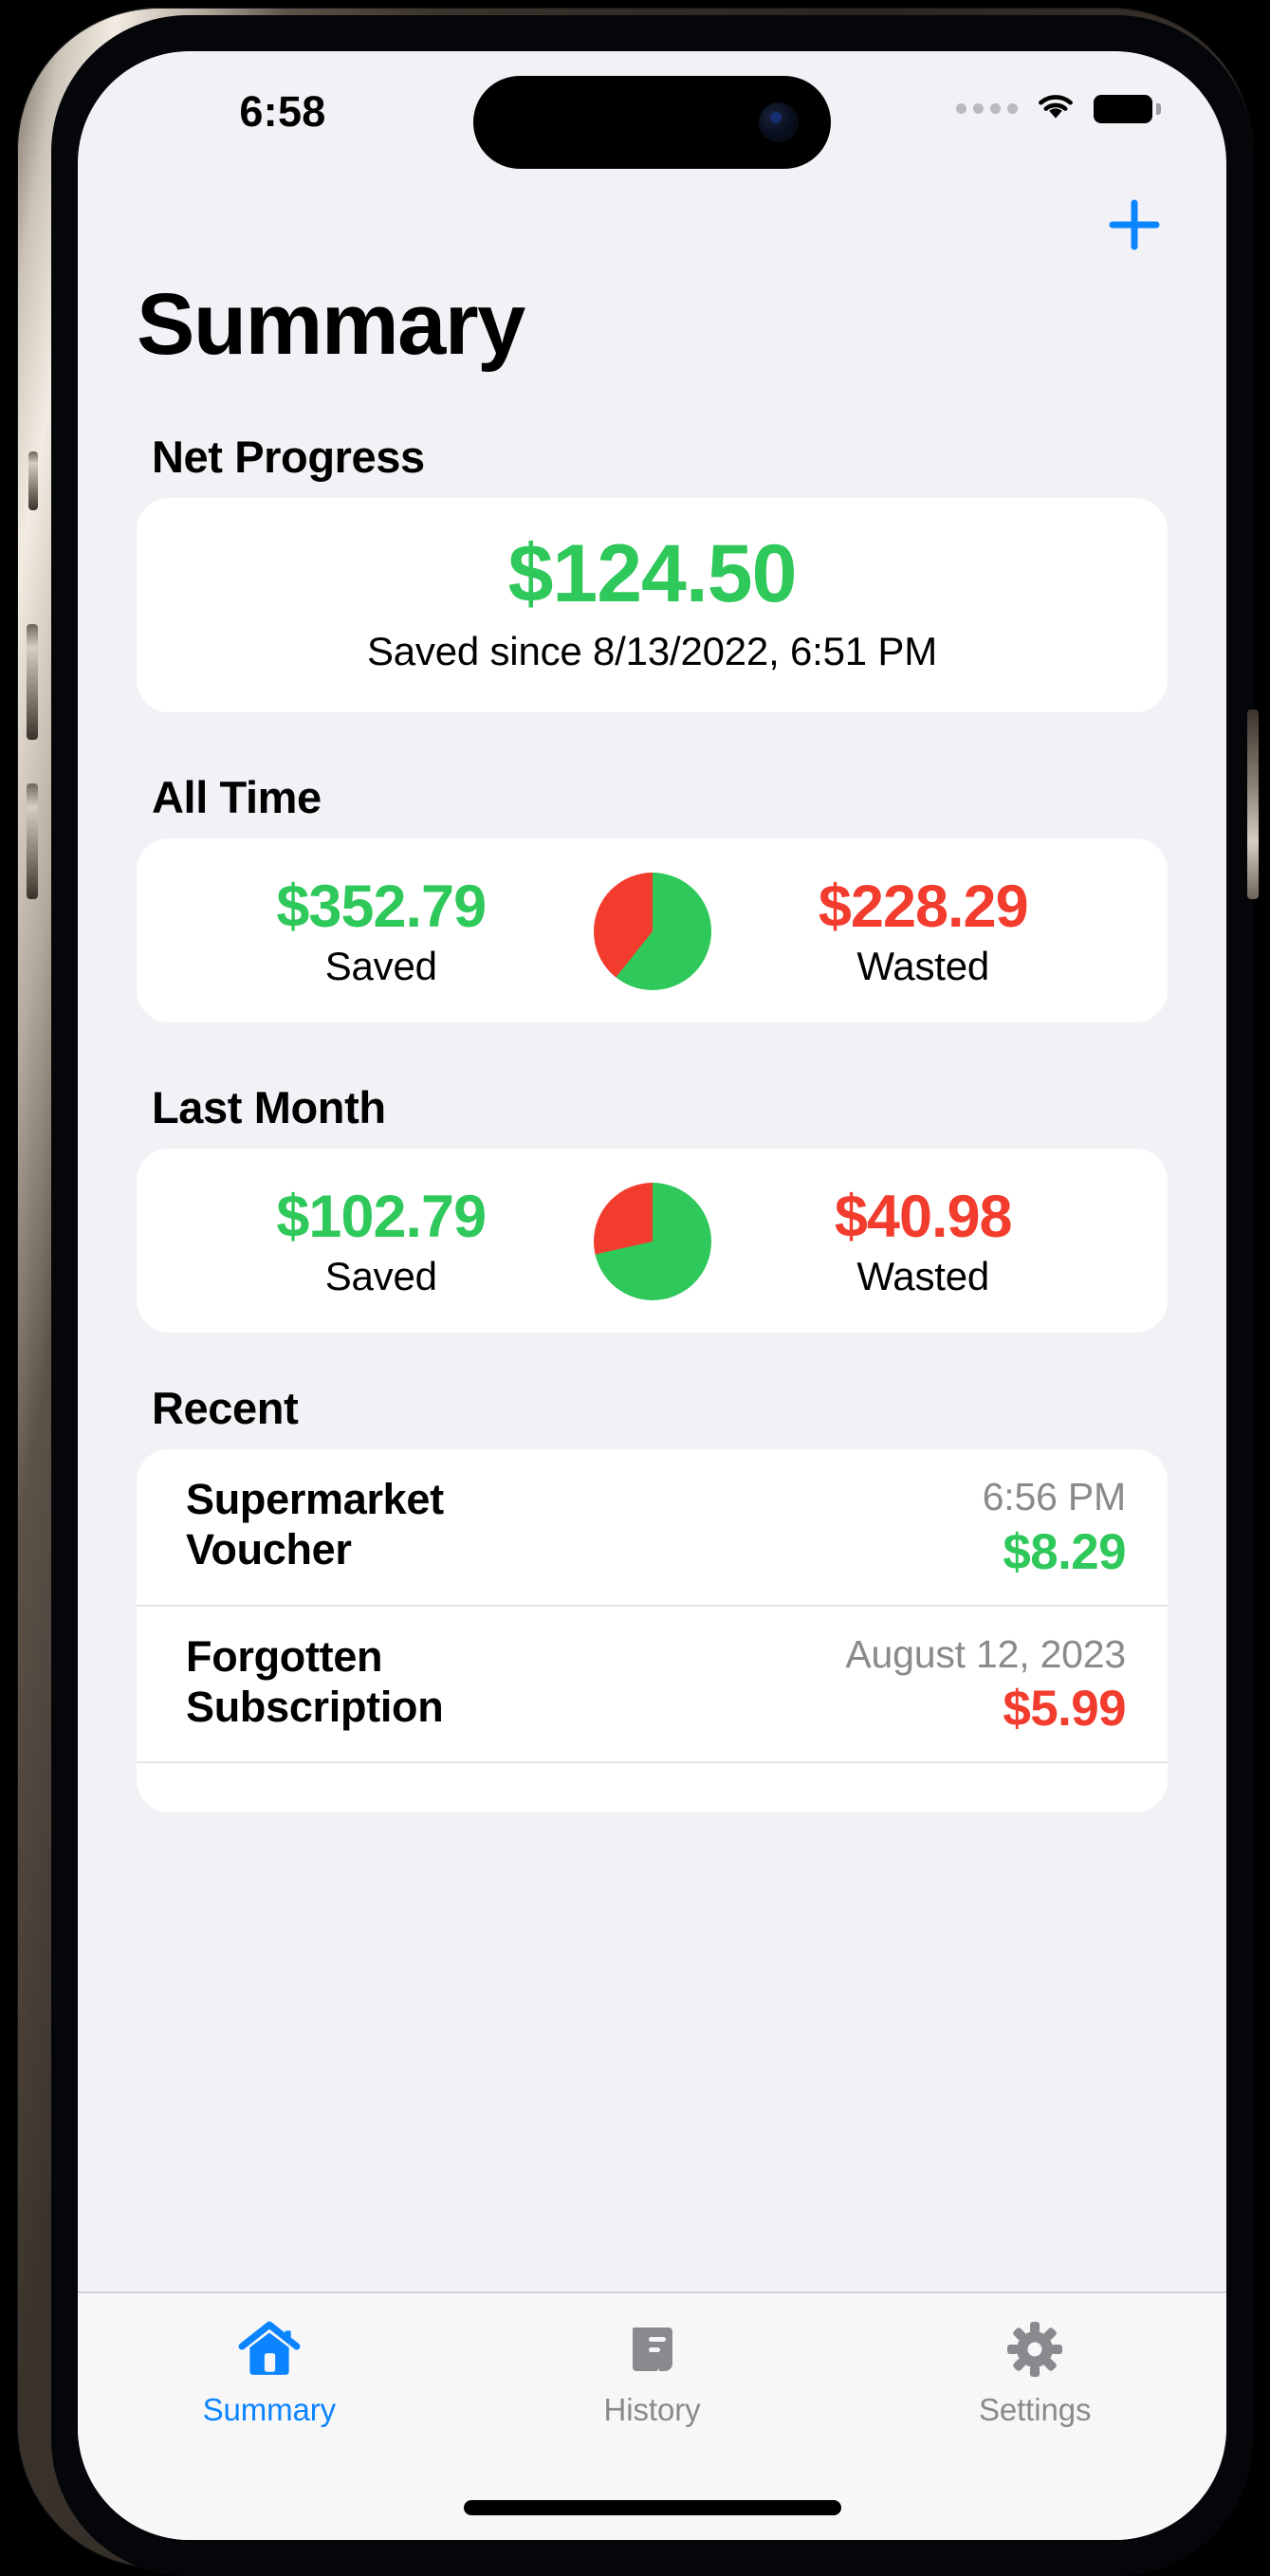  Describe the element at coordinates (652, 1786) in the screenshot. I see `list-item-partial` at that location.